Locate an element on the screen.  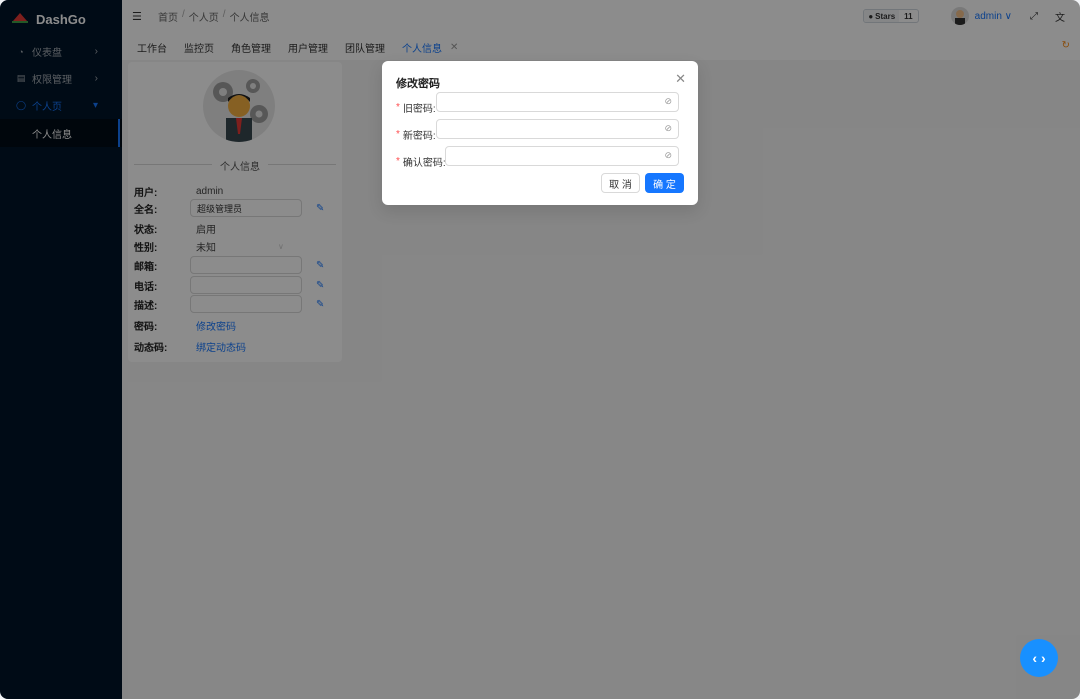
new-password-row: * 新密码: is located at coordinates (416, 134).